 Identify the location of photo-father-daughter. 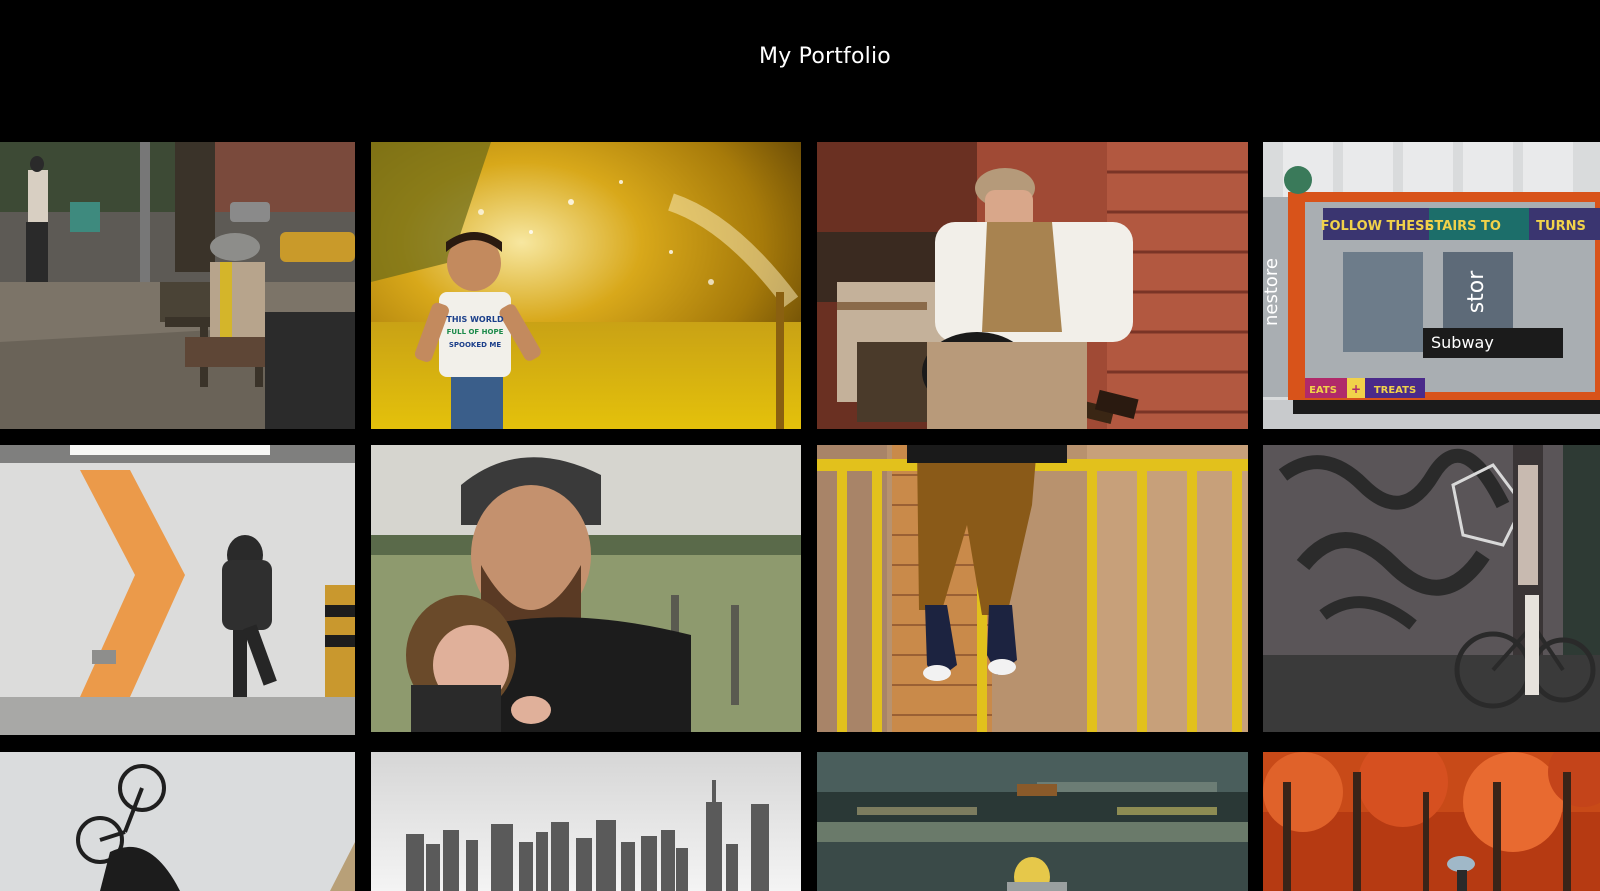
(586, 588).